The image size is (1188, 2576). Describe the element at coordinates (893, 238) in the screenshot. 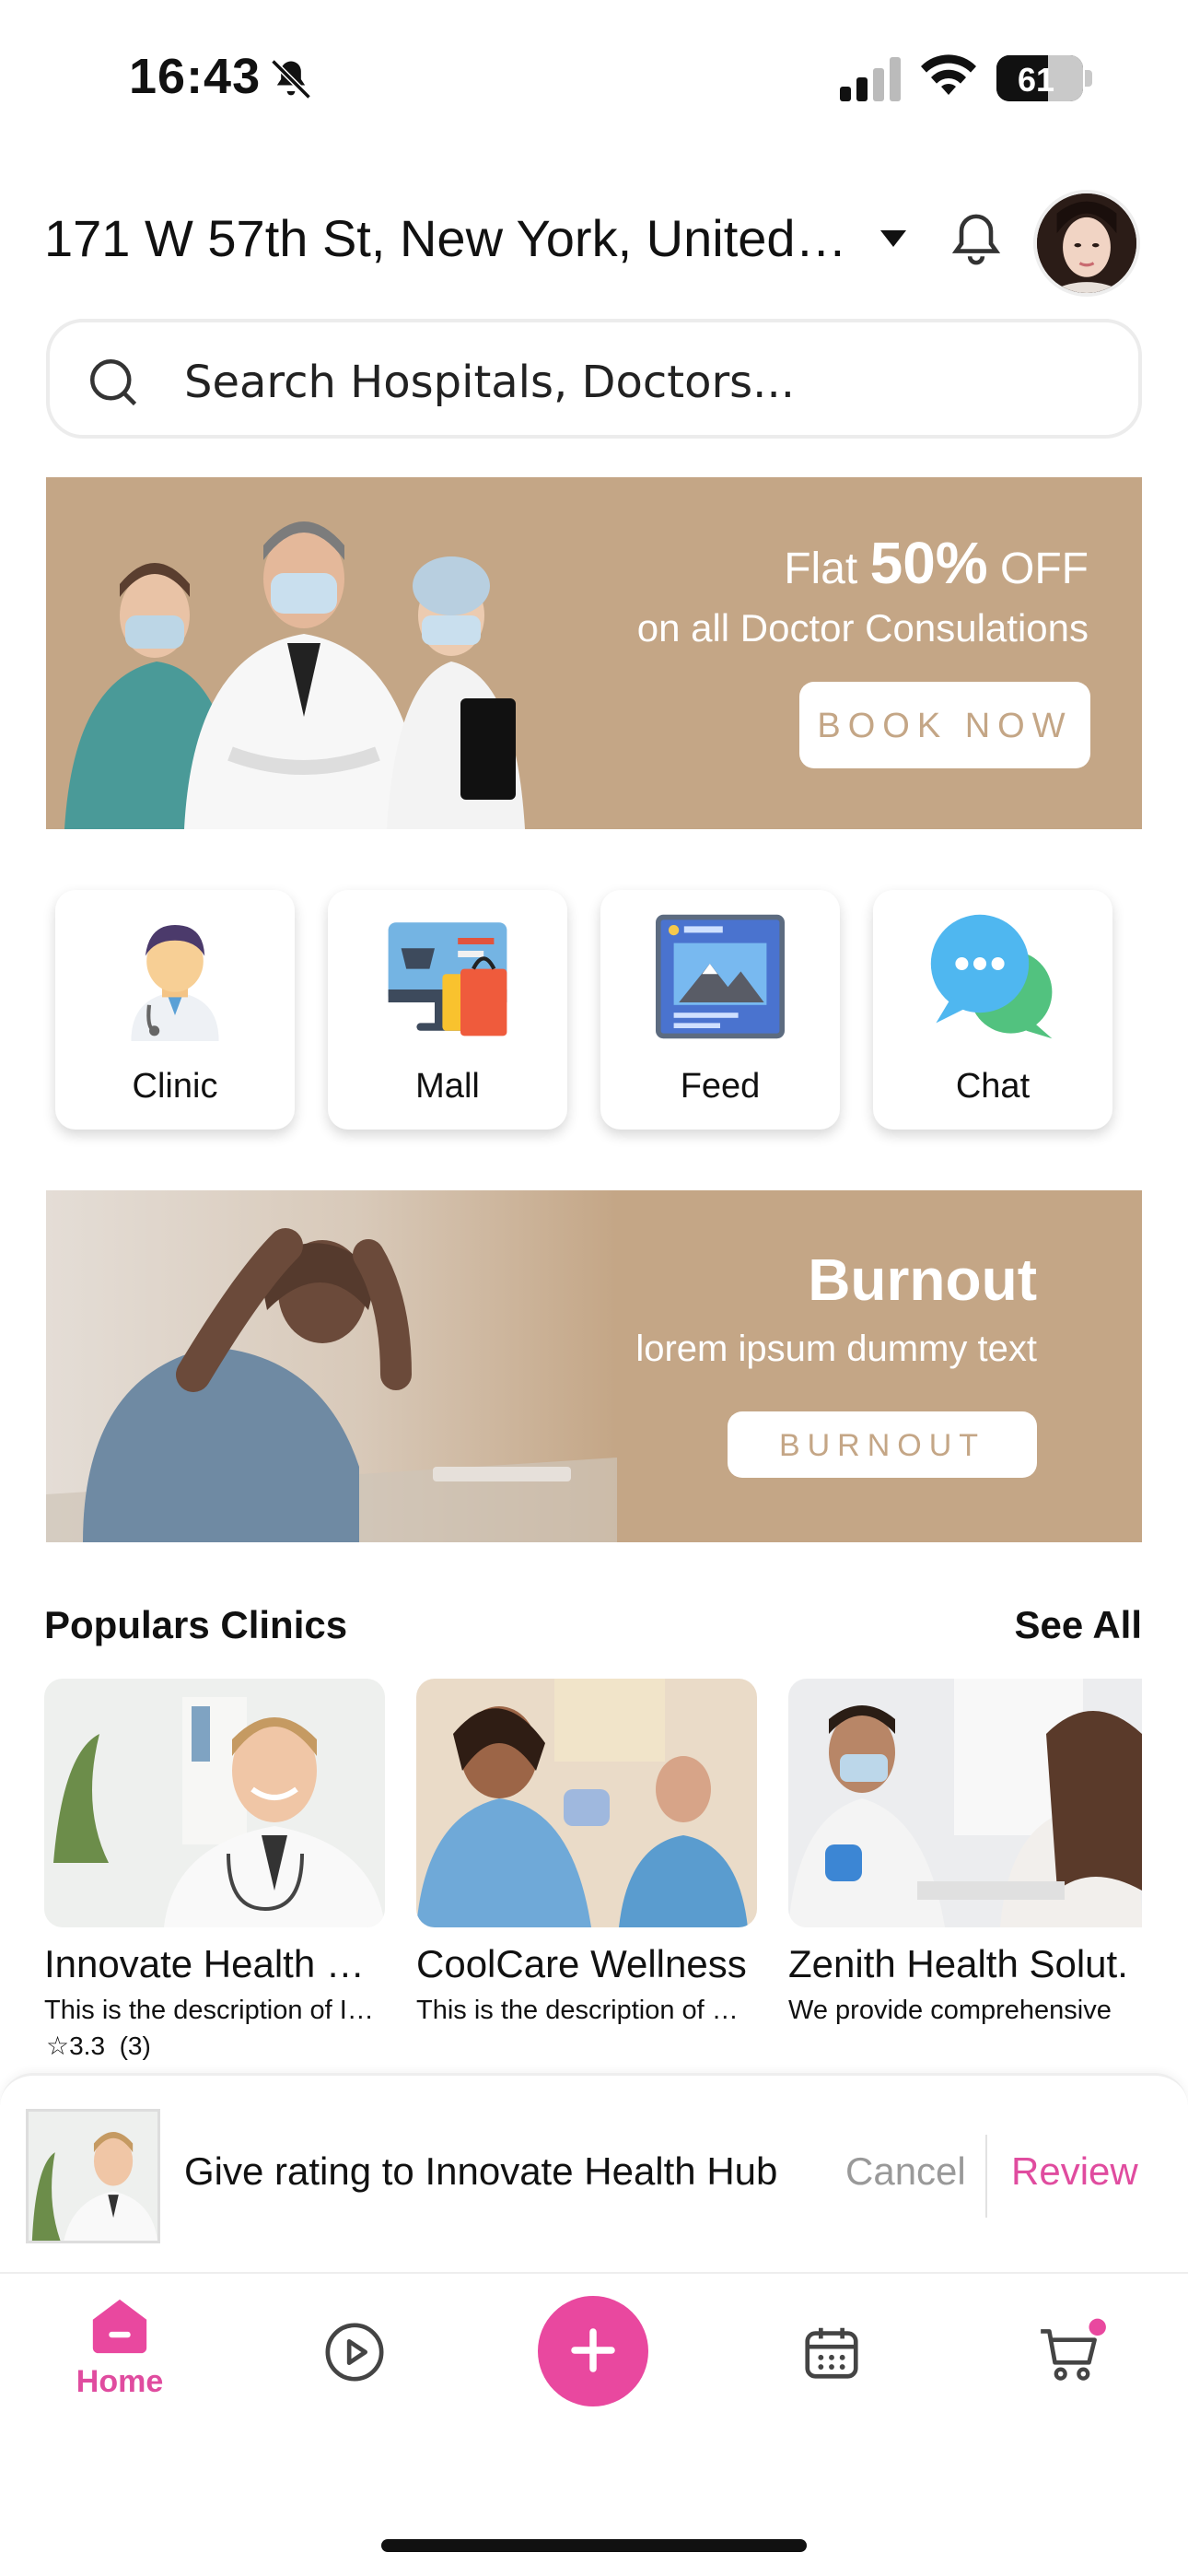

I see `chevron-down-icon` at that location.